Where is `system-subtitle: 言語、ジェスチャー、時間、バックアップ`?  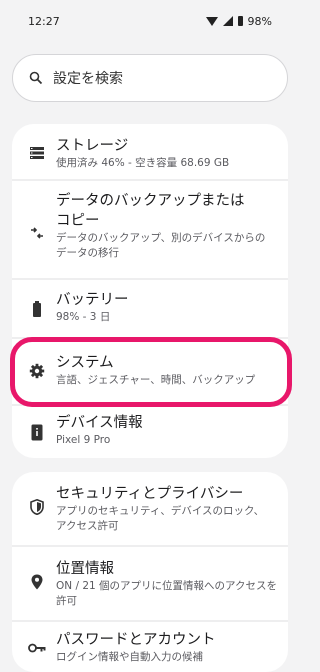
system-subtitle: 言語、ジェスチャー、時間、バックアップ is located at coordinates (156, 380).